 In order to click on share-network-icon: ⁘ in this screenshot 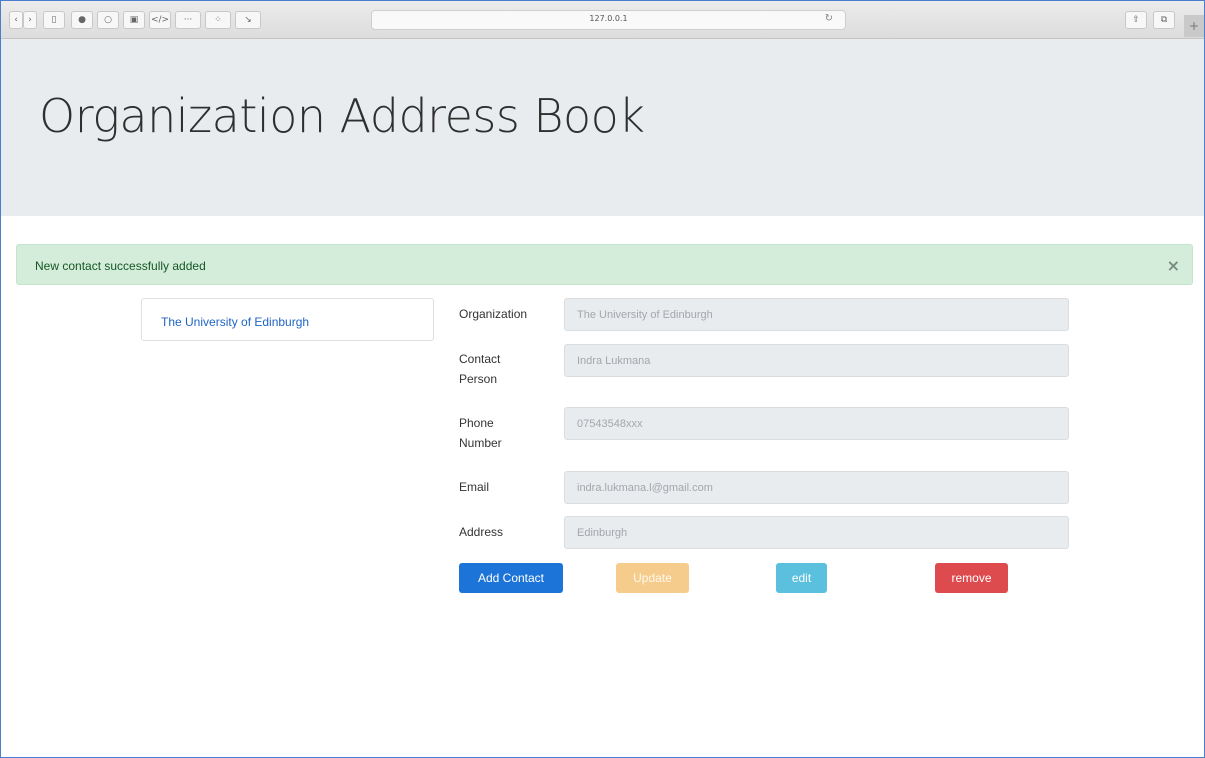, I will do `click(218, 20)`.